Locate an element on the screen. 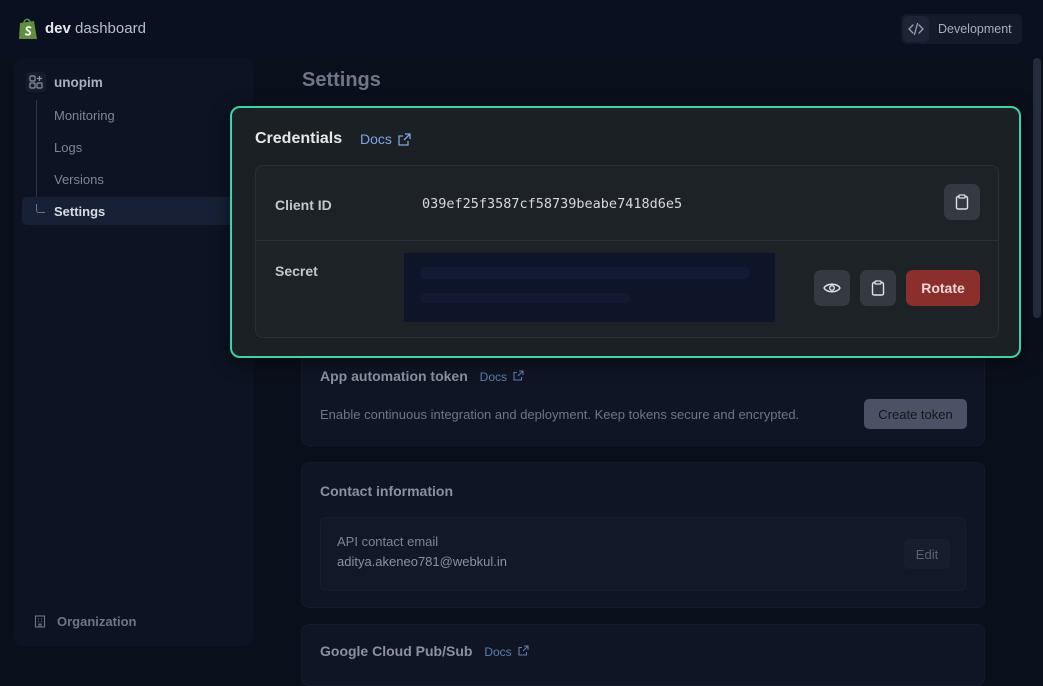 The height and width of the screenshot is (686, 1043). sidebar-item-versions: Versions is located at coordinates (79, 179).